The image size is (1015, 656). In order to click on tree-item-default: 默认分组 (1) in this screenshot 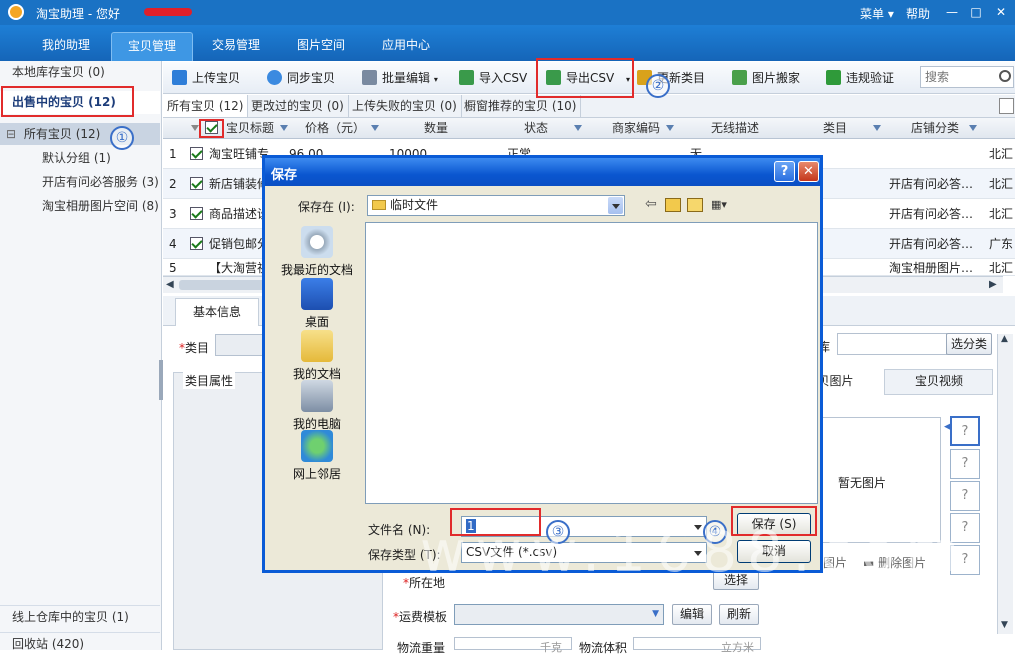, I will do `click(80, 158)`.